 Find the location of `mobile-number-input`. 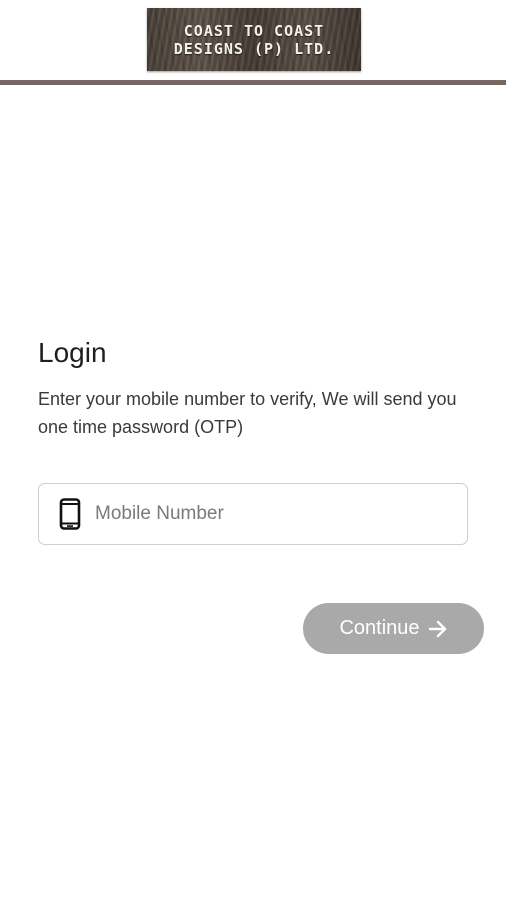

mobile-number-input is located at coordinates (255, 514).